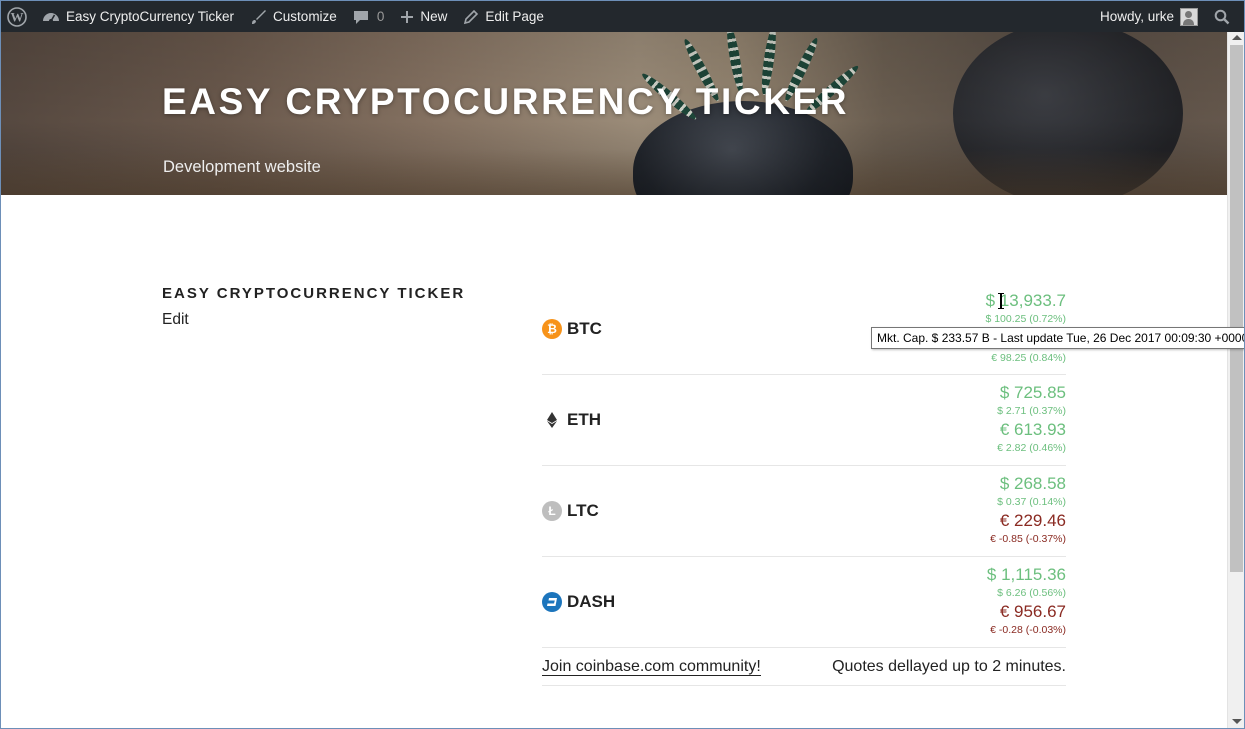  I want to click on usd-price: $ 725.85, so click(804, 393).